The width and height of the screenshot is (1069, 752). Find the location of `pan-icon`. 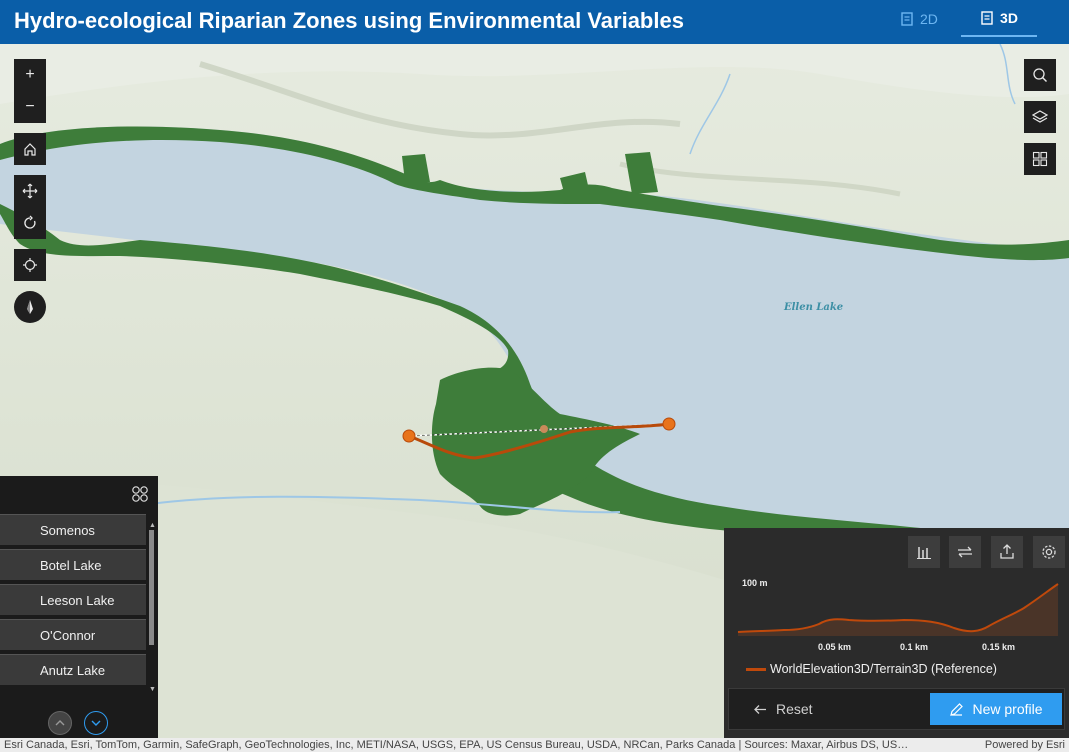

pan-icon is located at coordinates (30, 191).